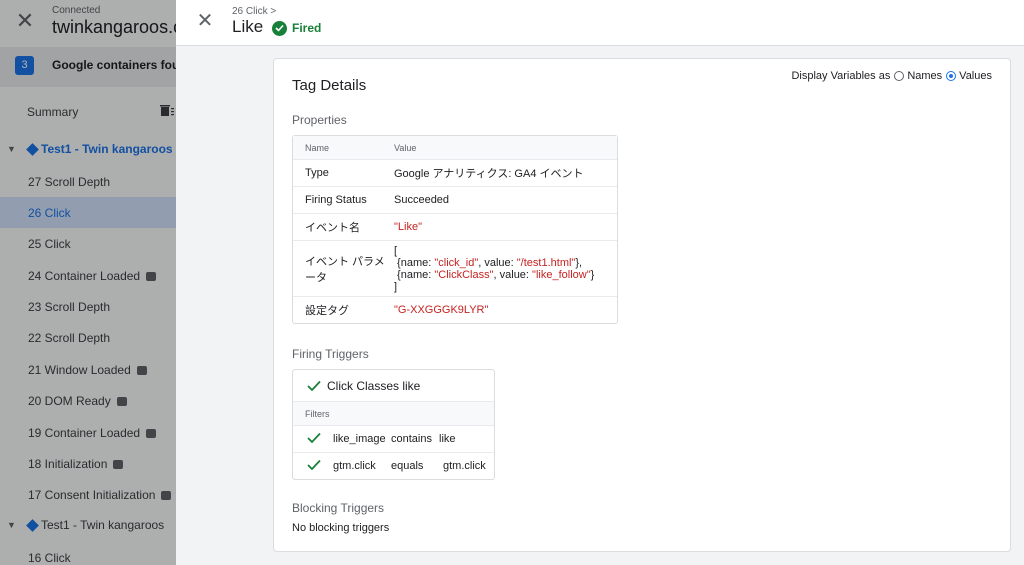  I want to click on event-item: 22 Scroll Depth, so click(88, 337).